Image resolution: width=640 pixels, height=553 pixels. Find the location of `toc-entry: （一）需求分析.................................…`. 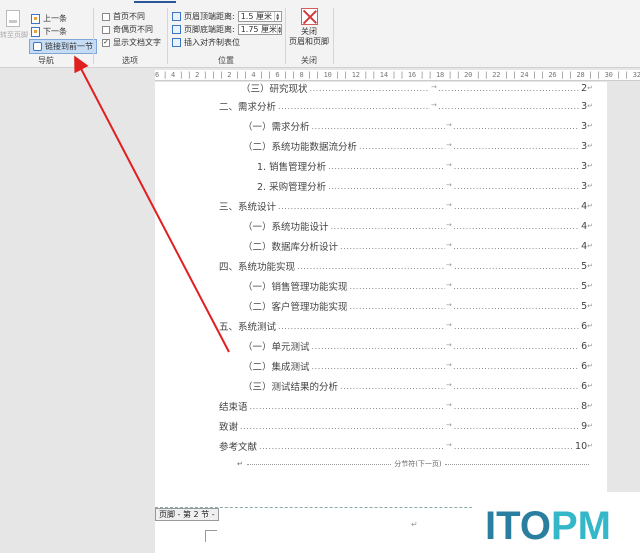

toc-entry: （一）需求分析.................................… is located at coordinates (418, 127).